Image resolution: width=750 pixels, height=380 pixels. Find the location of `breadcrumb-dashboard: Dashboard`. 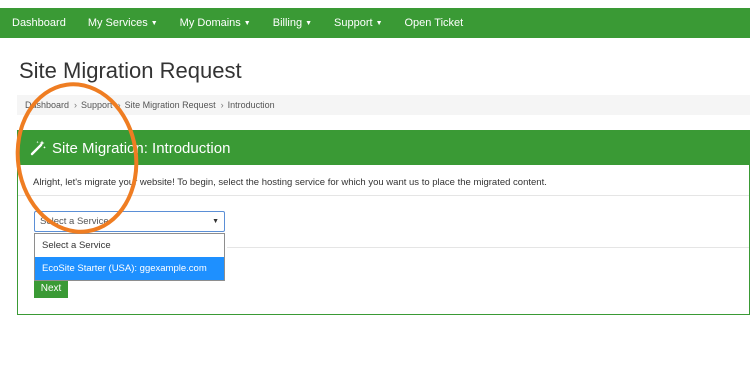

breadcrumb-dashboard: Dashboard is located at coordinates (43, 105).